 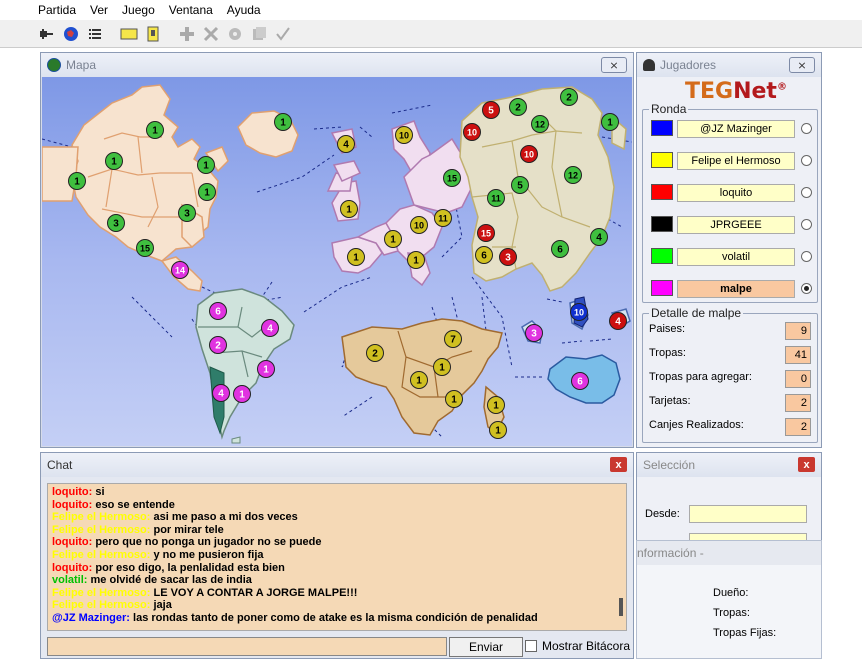 I want to click on card-icon, so click(x=129, y=34).